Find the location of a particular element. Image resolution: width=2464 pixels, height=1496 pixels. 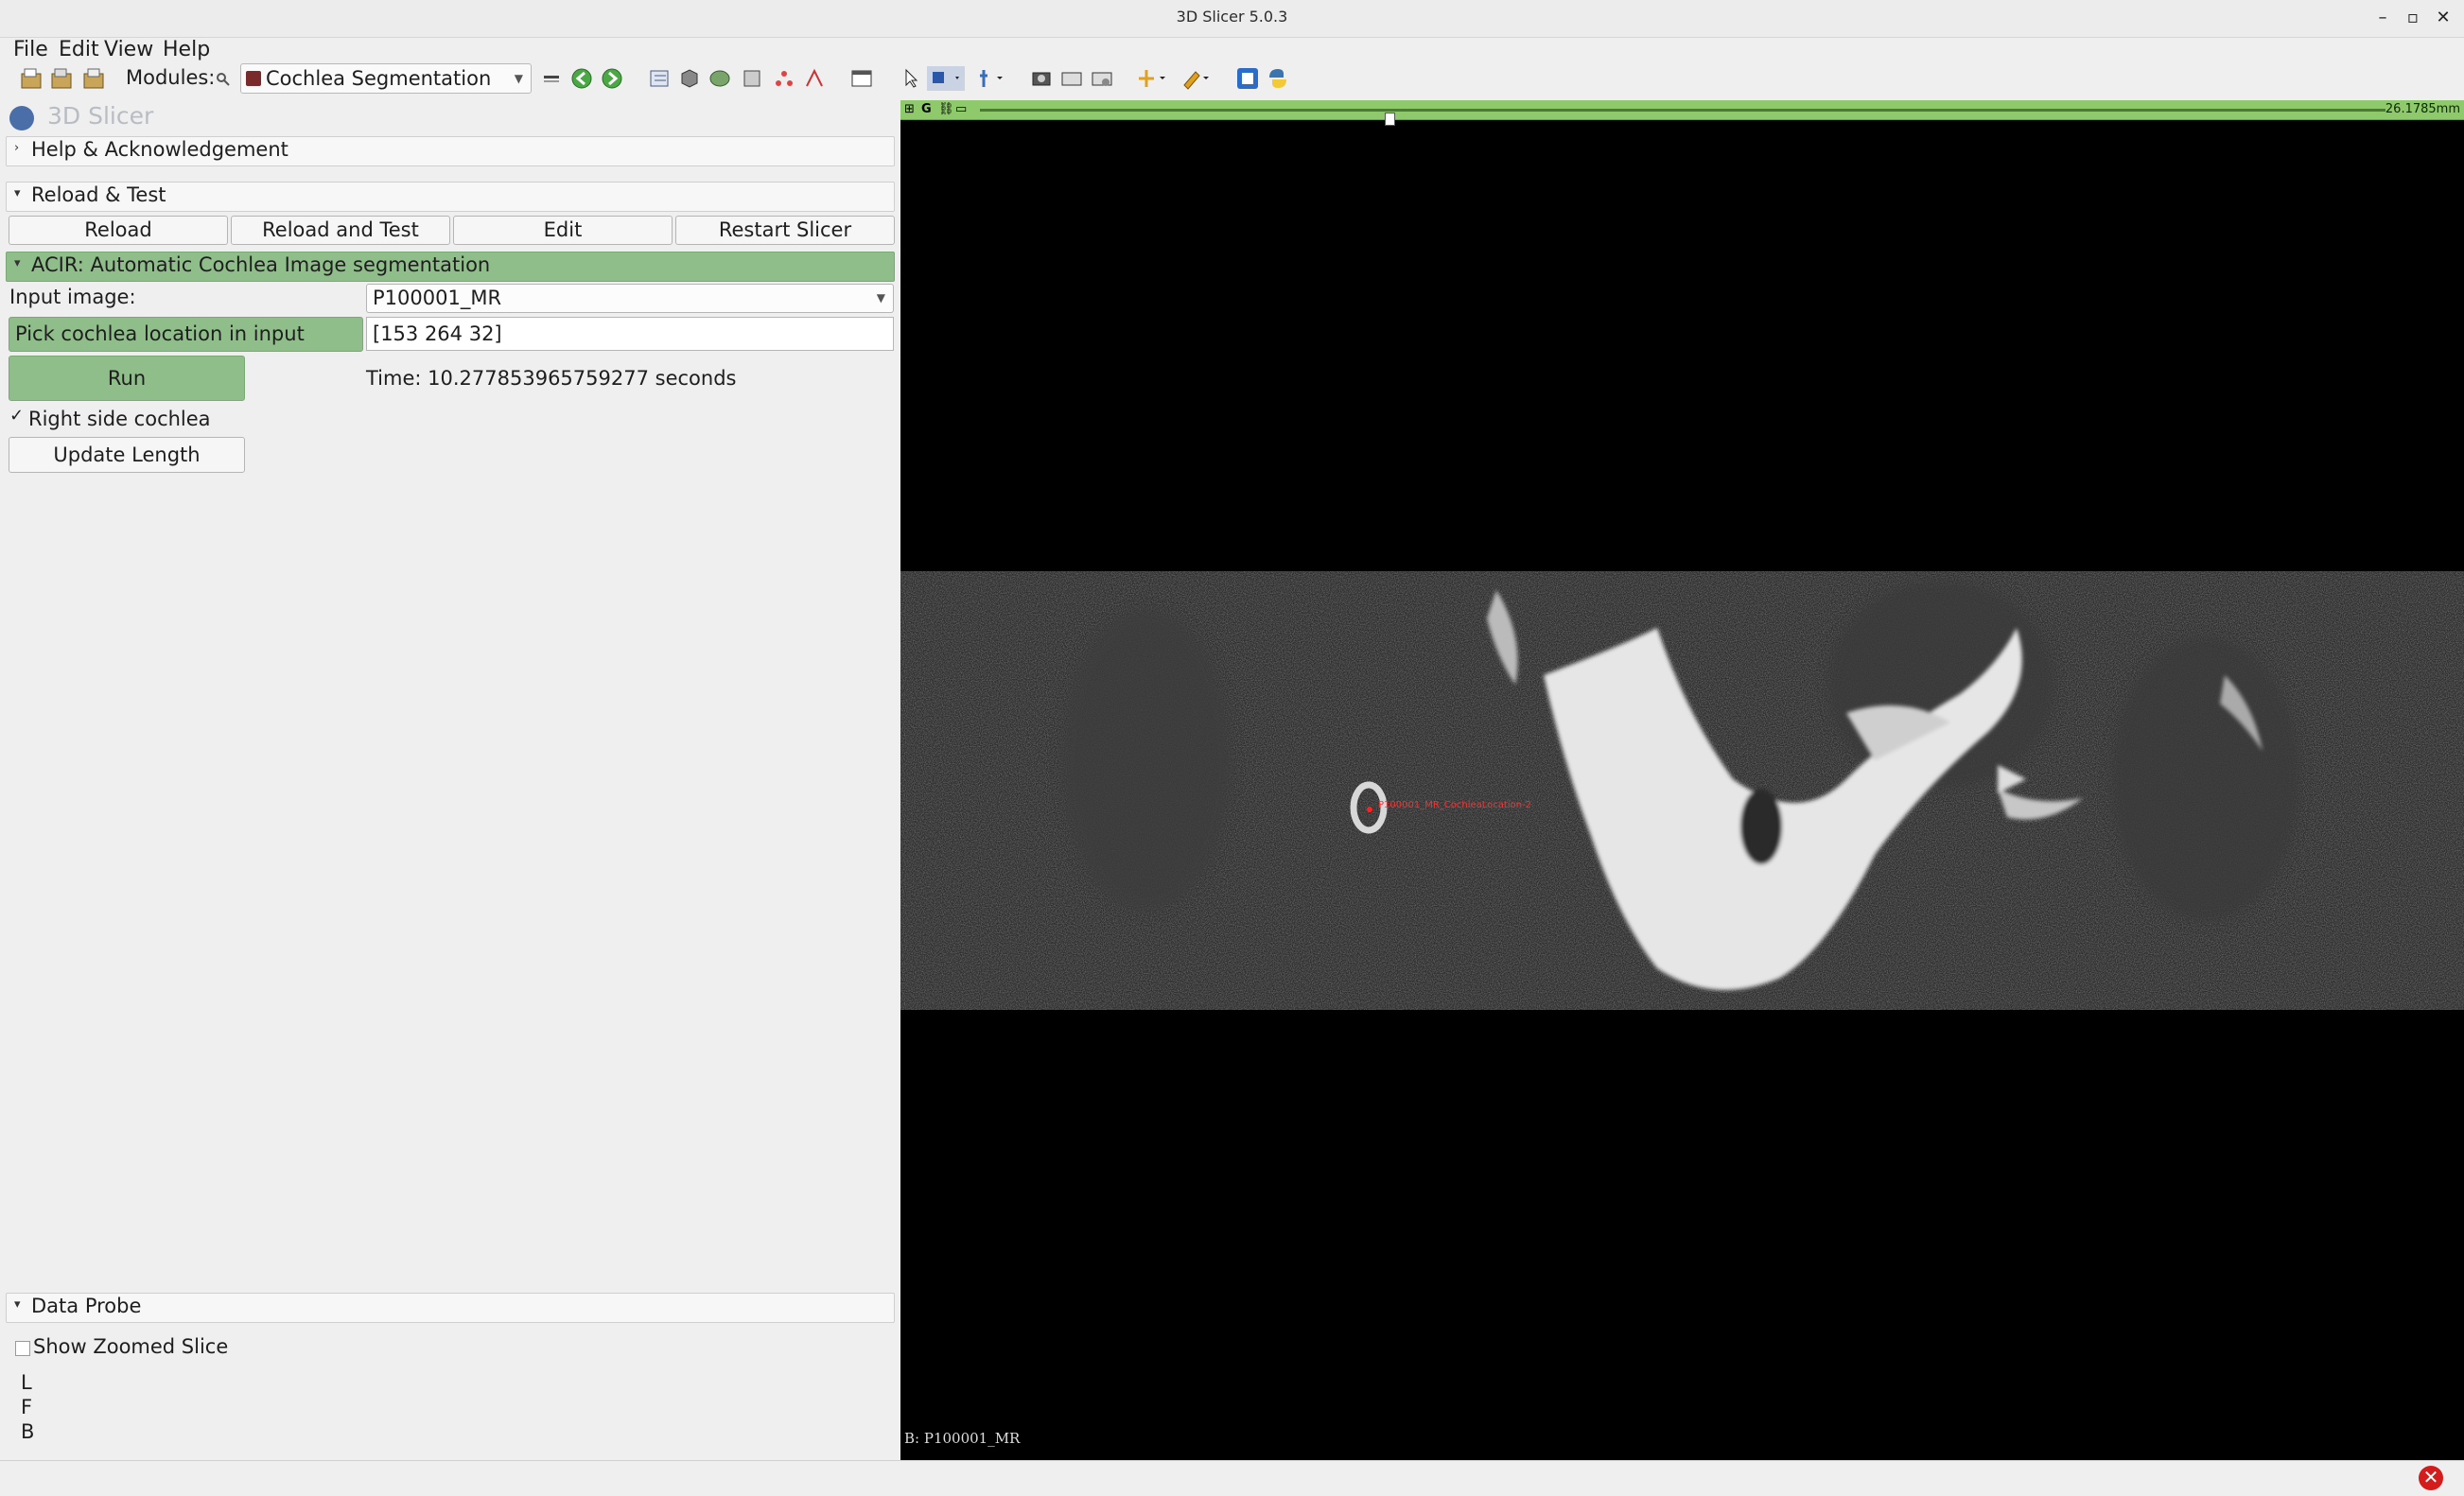

cochlea-fiducial-point is located at coordinates (1369, 809).